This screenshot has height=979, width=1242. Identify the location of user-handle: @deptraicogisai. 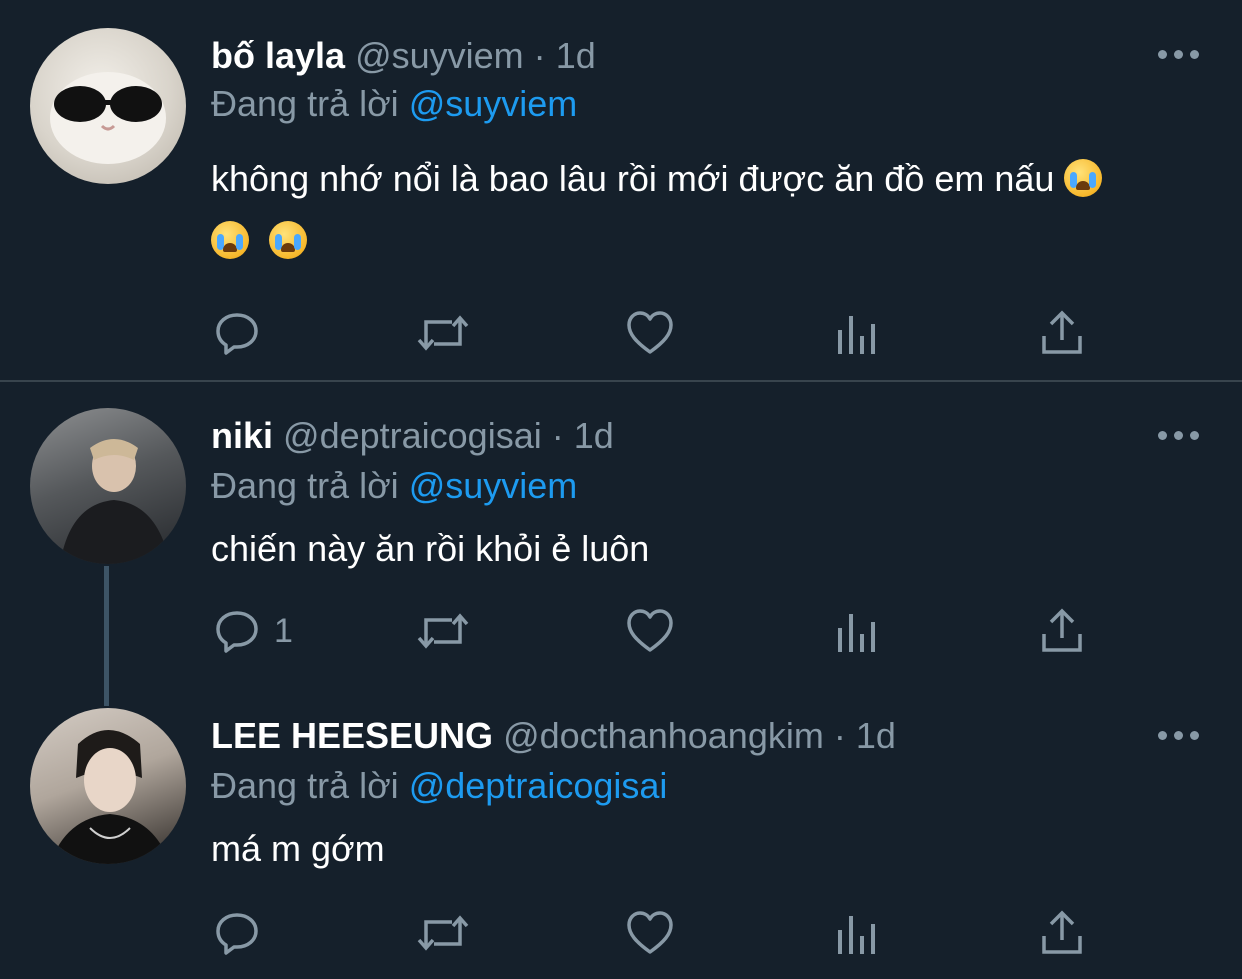
(412, 435).